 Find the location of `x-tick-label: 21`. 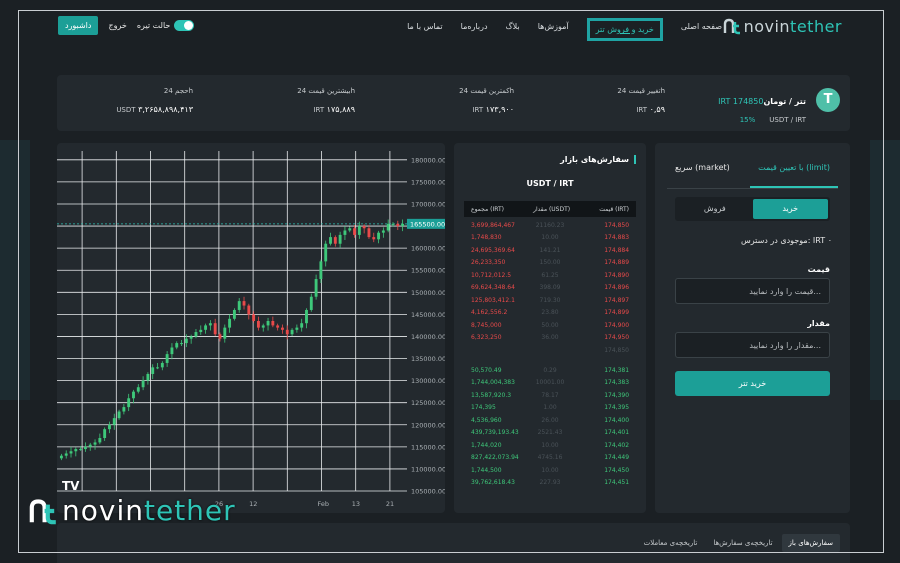

x-tick-label: 21 is located at coordinates (390, 504).